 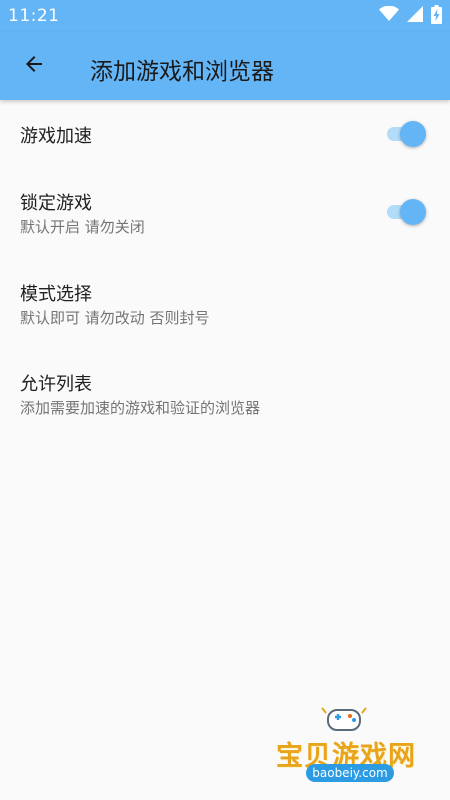 I want to click on status-icons, so click(x=410, y=16).